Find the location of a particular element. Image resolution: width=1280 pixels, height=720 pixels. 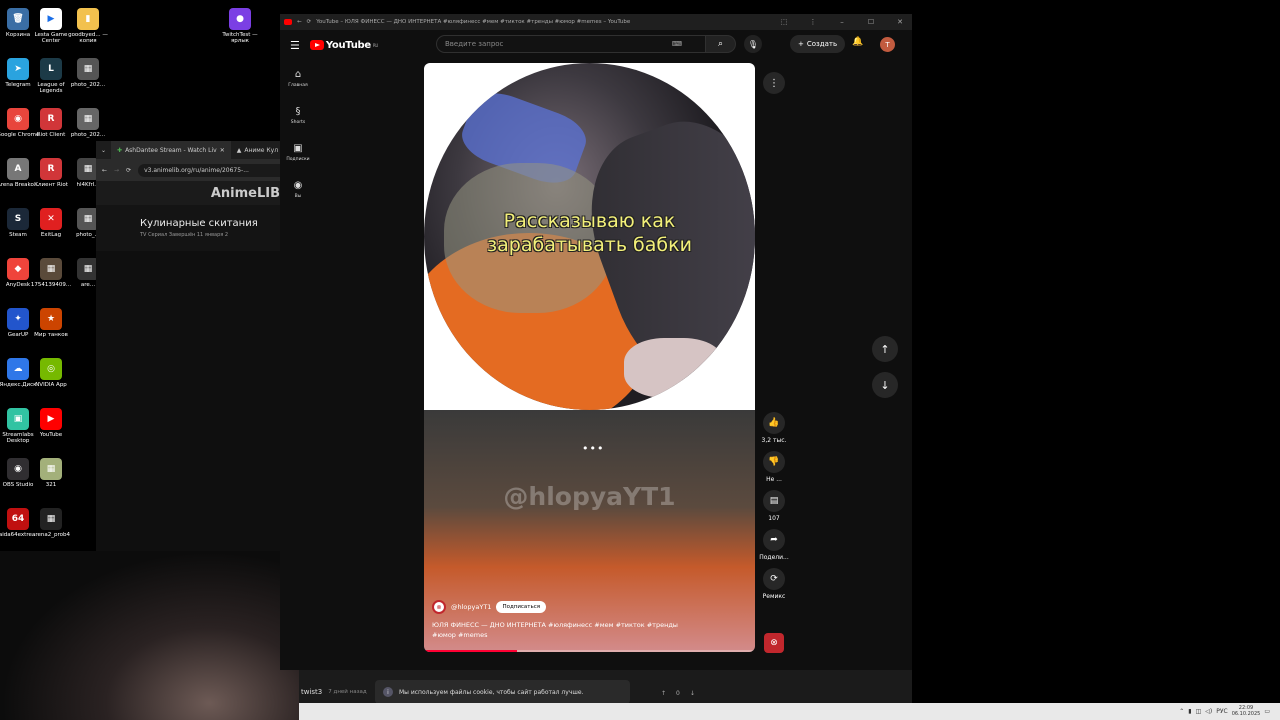

desktop-icon-label: arena2_prob4 is located at coordinates (51, 535).